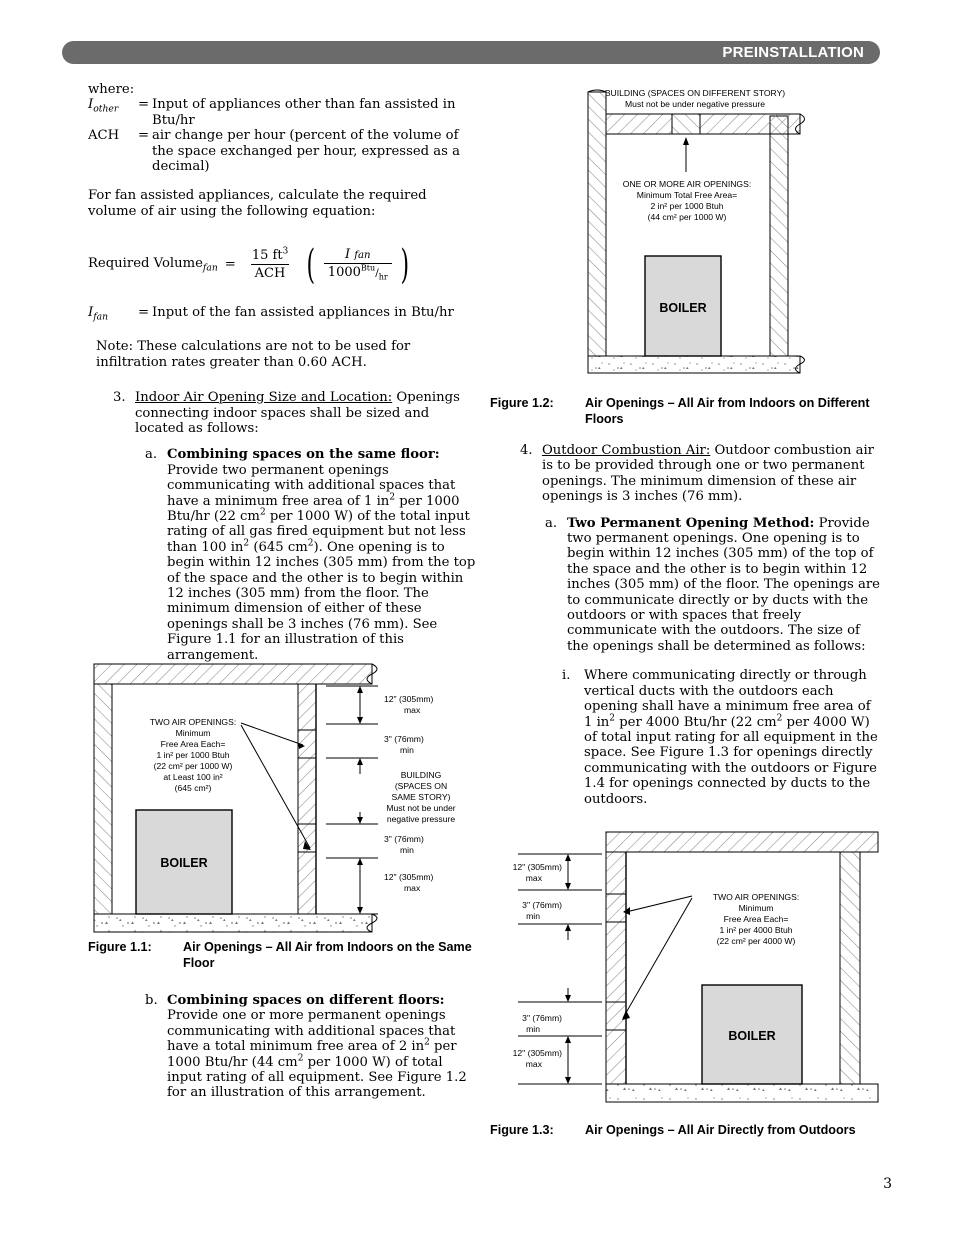 The image size is (954, 1235). What do you see at coordinates (887, 1184) in the screenshot?
I see `page-number: 3` at bounding box center [887, 1184].